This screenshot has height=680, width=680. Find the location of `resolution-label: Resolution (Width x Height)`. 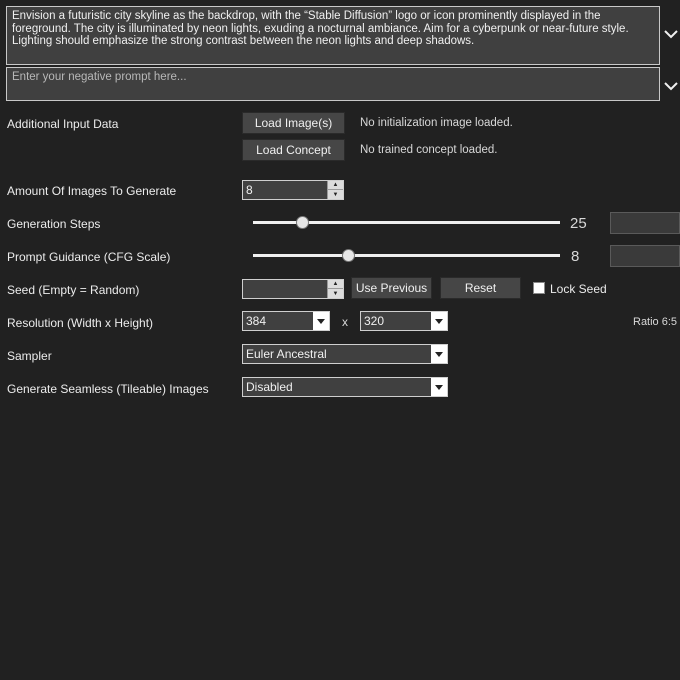

resolution-label: Resolution (Width x Height) is located at coordinates (80, 323).